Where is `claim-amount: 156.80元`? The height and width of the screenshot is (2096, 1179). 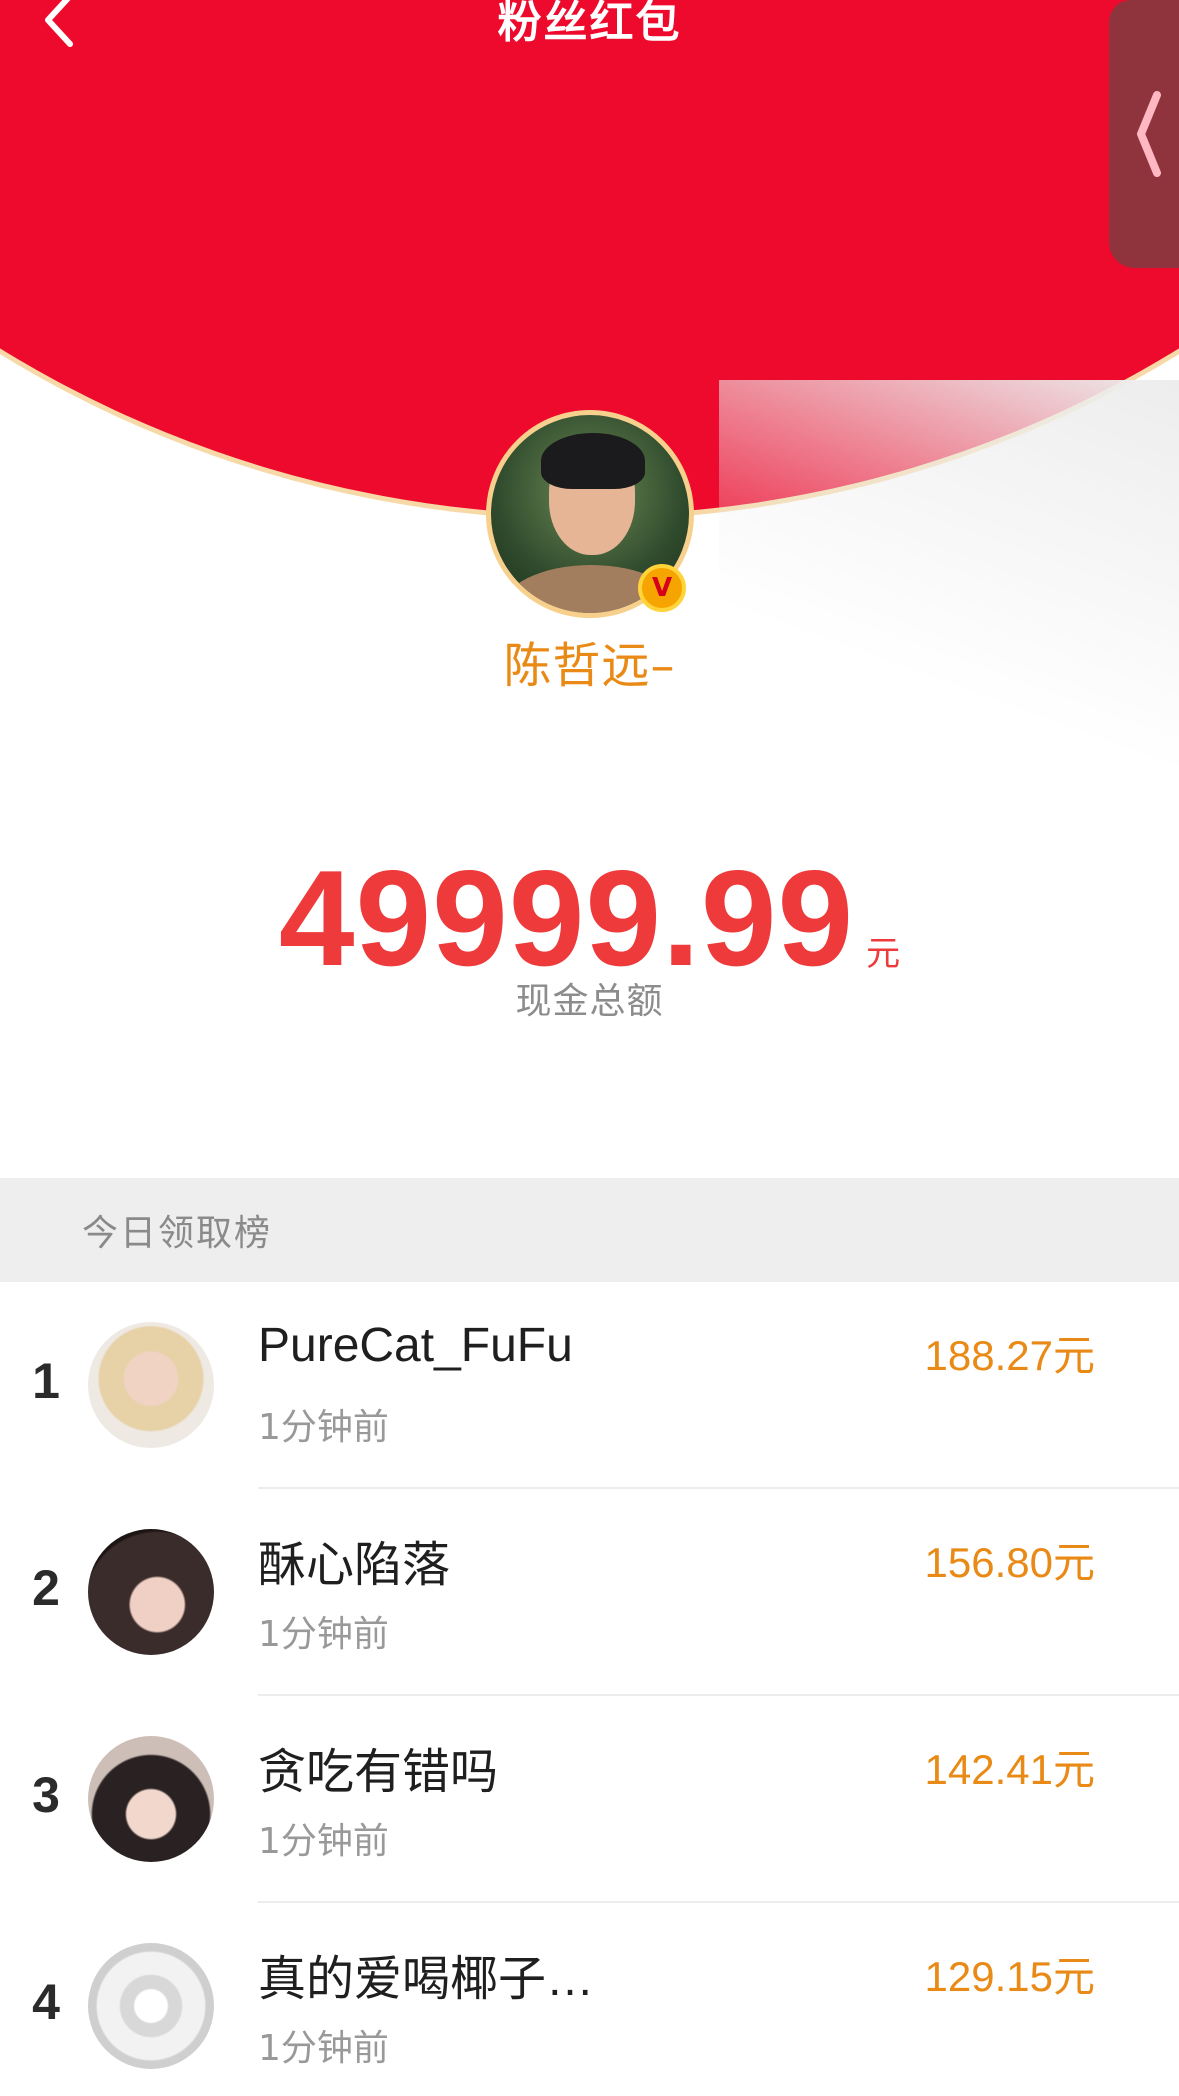 claim-amount: 156.80元 is located at coordinates (1009, 1562).